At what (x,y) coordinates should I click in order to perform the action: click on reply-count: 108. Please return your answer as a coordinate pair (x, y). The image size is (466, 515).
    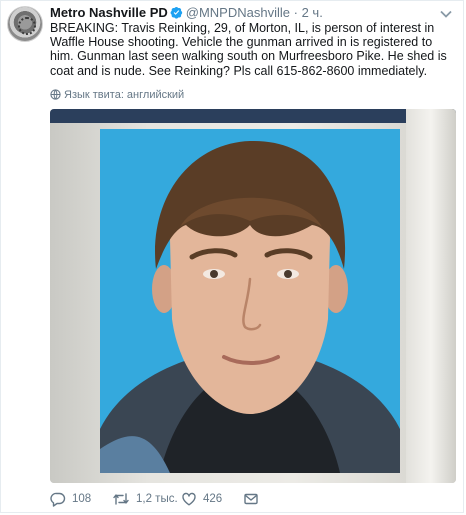
    Looking at the image, I should click on (82, 499).